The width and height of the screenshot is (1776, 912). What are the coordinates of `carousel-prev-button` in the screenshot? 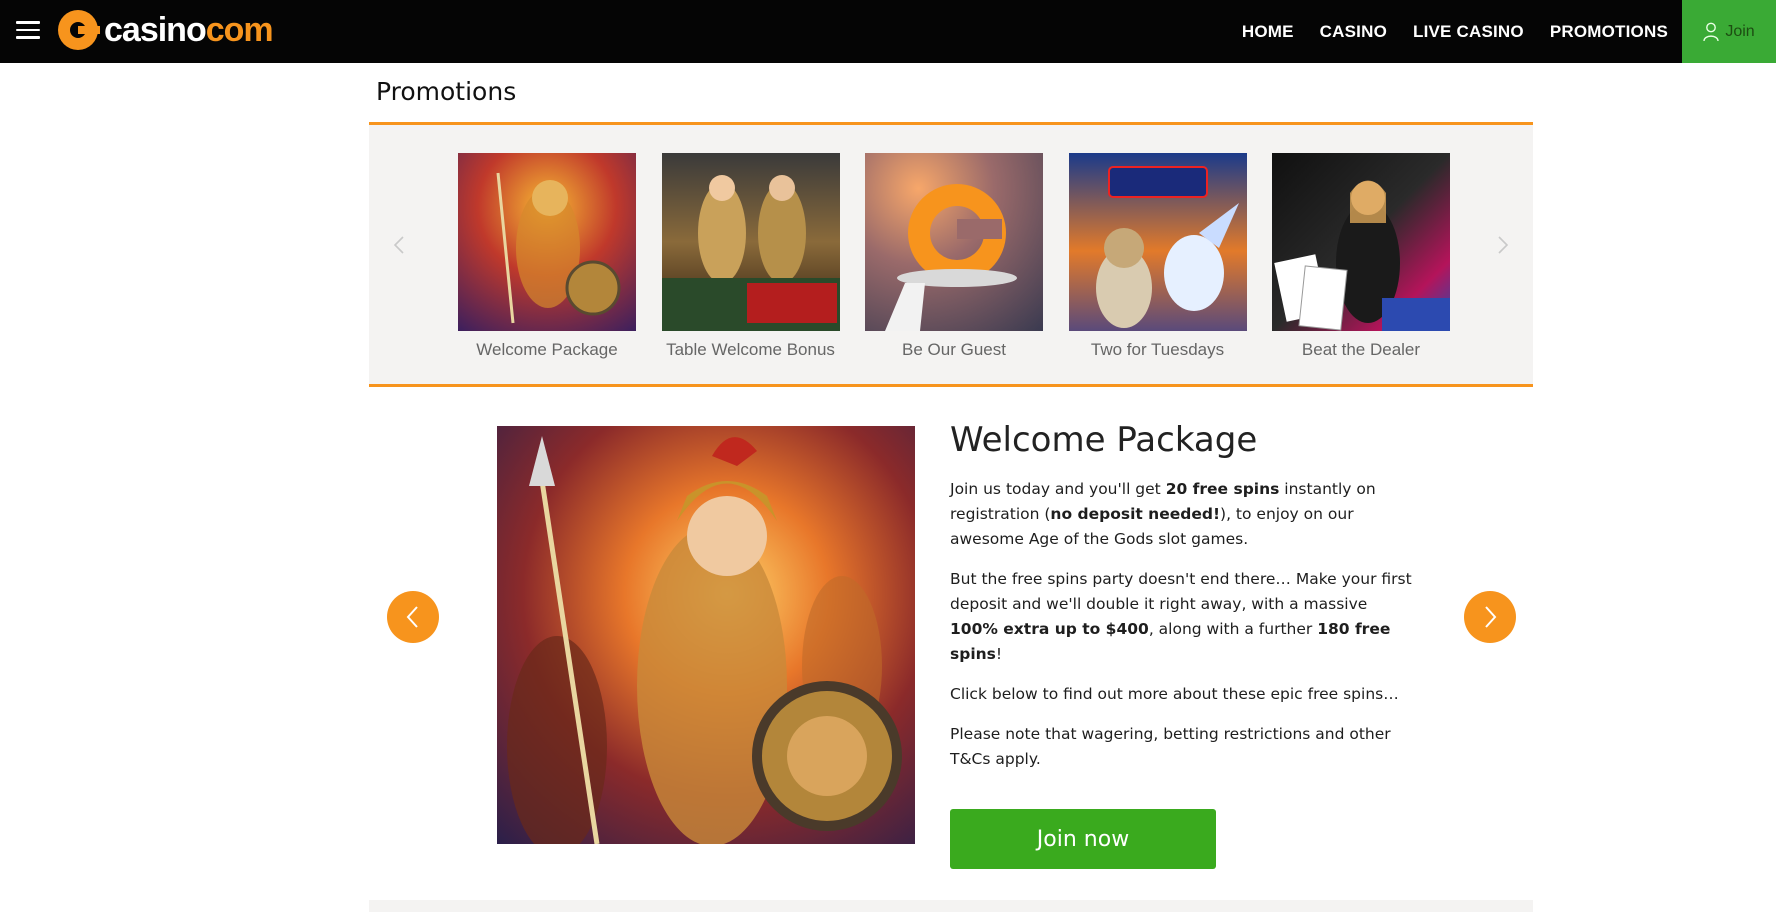 It's located at (399, 245).